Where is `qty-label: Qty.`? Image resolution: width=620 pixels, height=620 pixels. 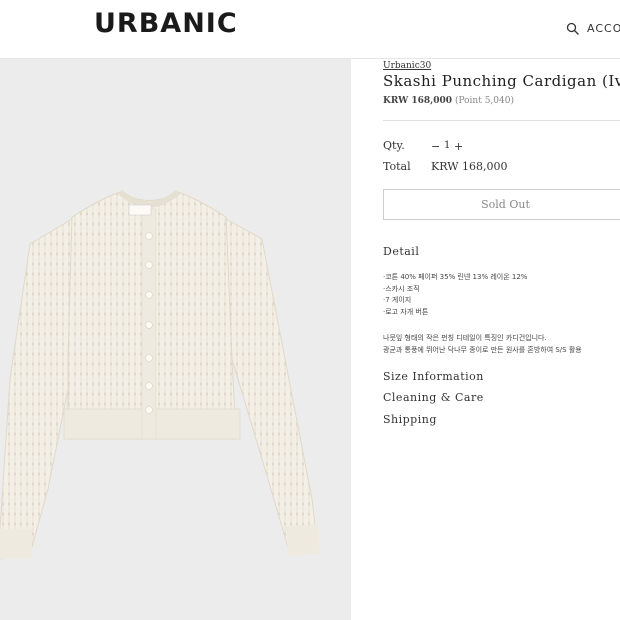 qty-label: Qty. is located at coordinates (394, 145).